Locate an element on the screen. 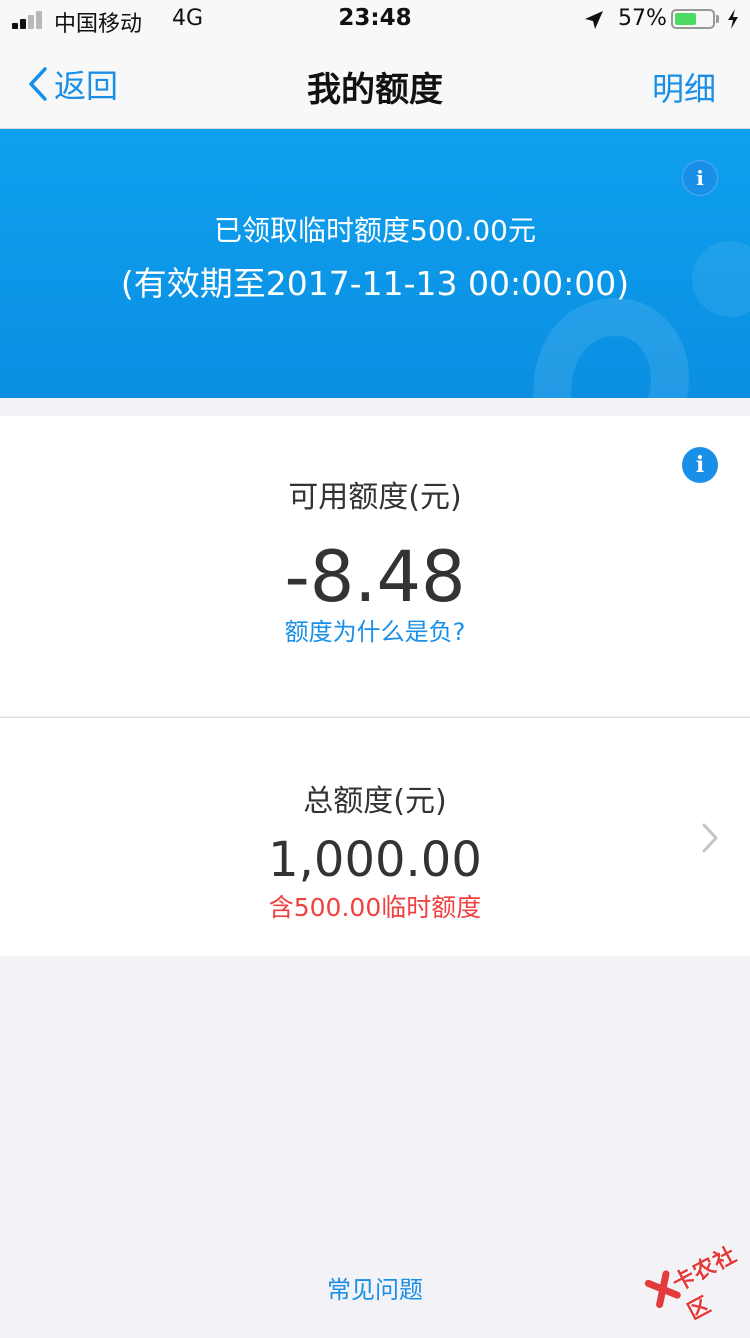  charging-bolt-icon is located at coordinates (733, 19).